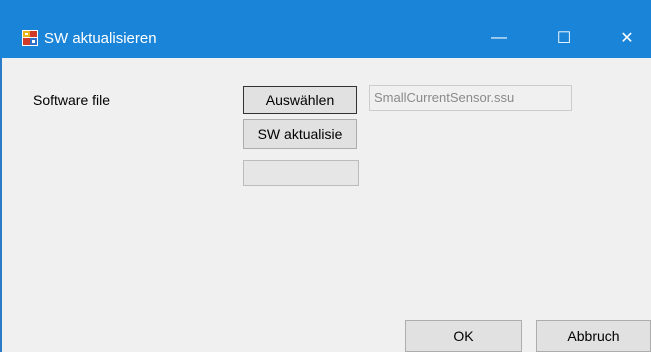 The width and height of the screenshot is (651, 352). Describe the element at coordinates (100, 38) in the screenshot. I see `window-title: SW aktualisieren` at that location.